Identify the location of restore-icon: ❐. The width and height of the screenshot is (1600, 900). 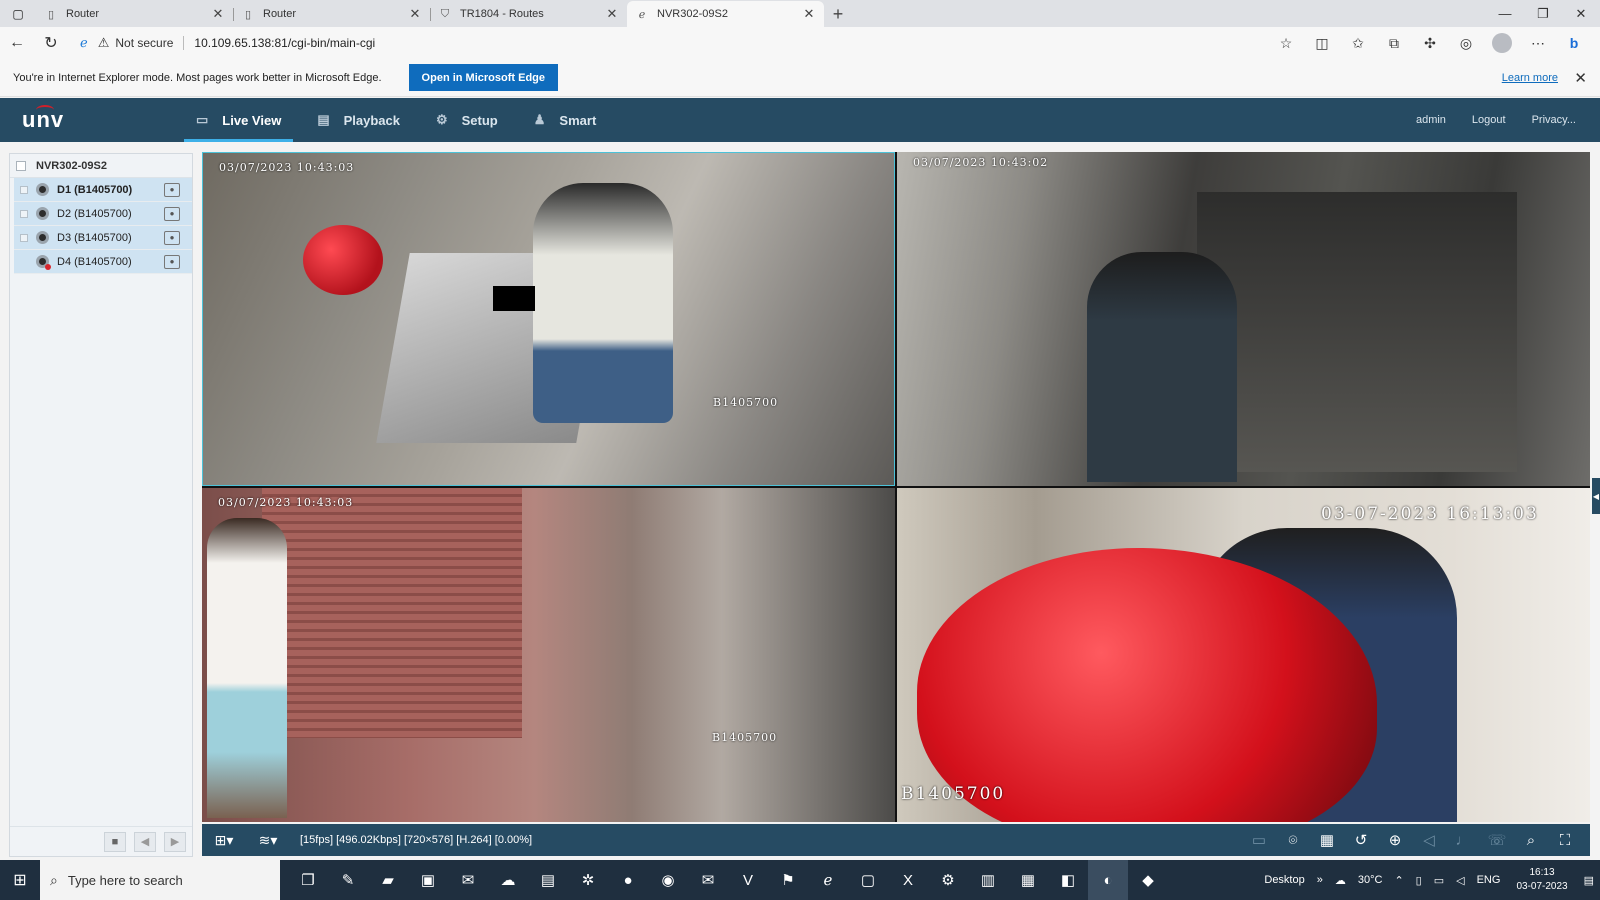
(1543, 13).